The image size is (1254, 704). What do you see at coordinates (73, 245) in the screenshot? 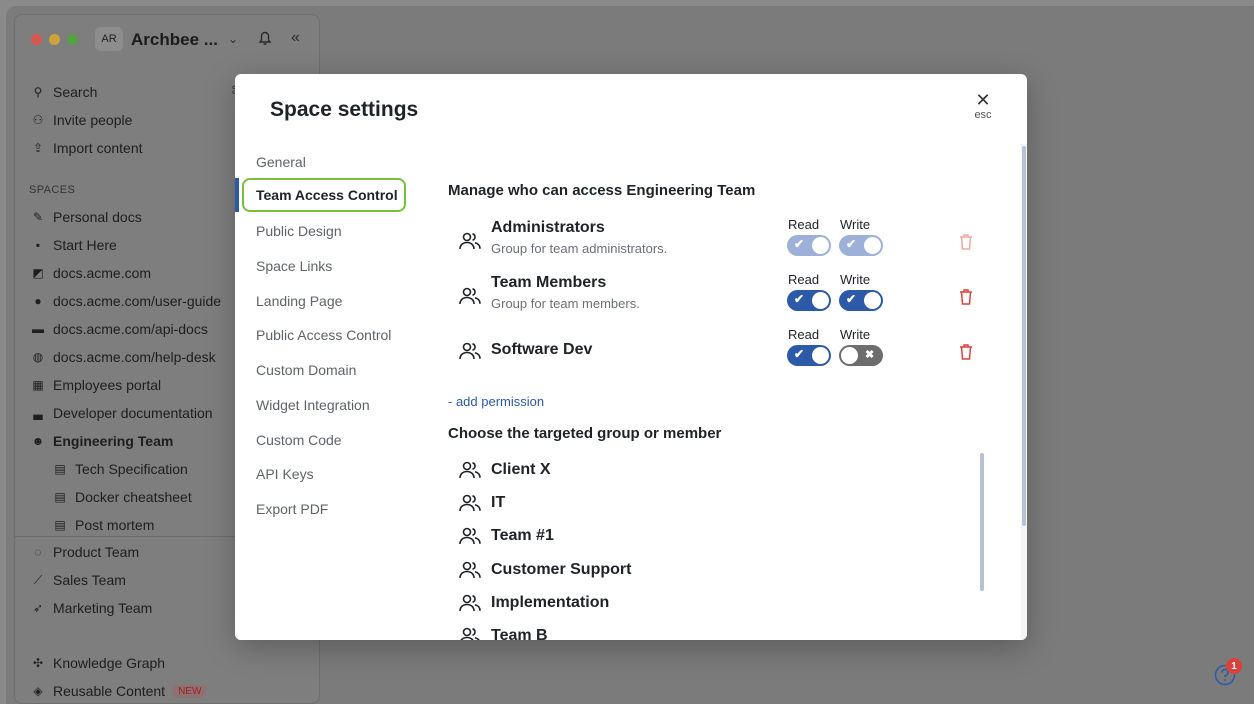
I see `sidebar-item-start-here: ▪ Start Here` at bounding box center [73, 245].